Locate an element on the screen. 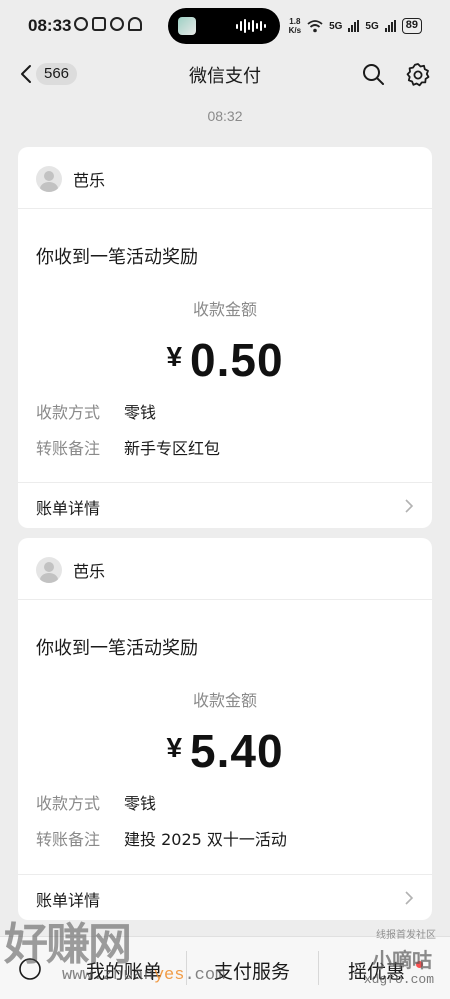  media-thumbnail-icon is located at coordinates (187, 26).